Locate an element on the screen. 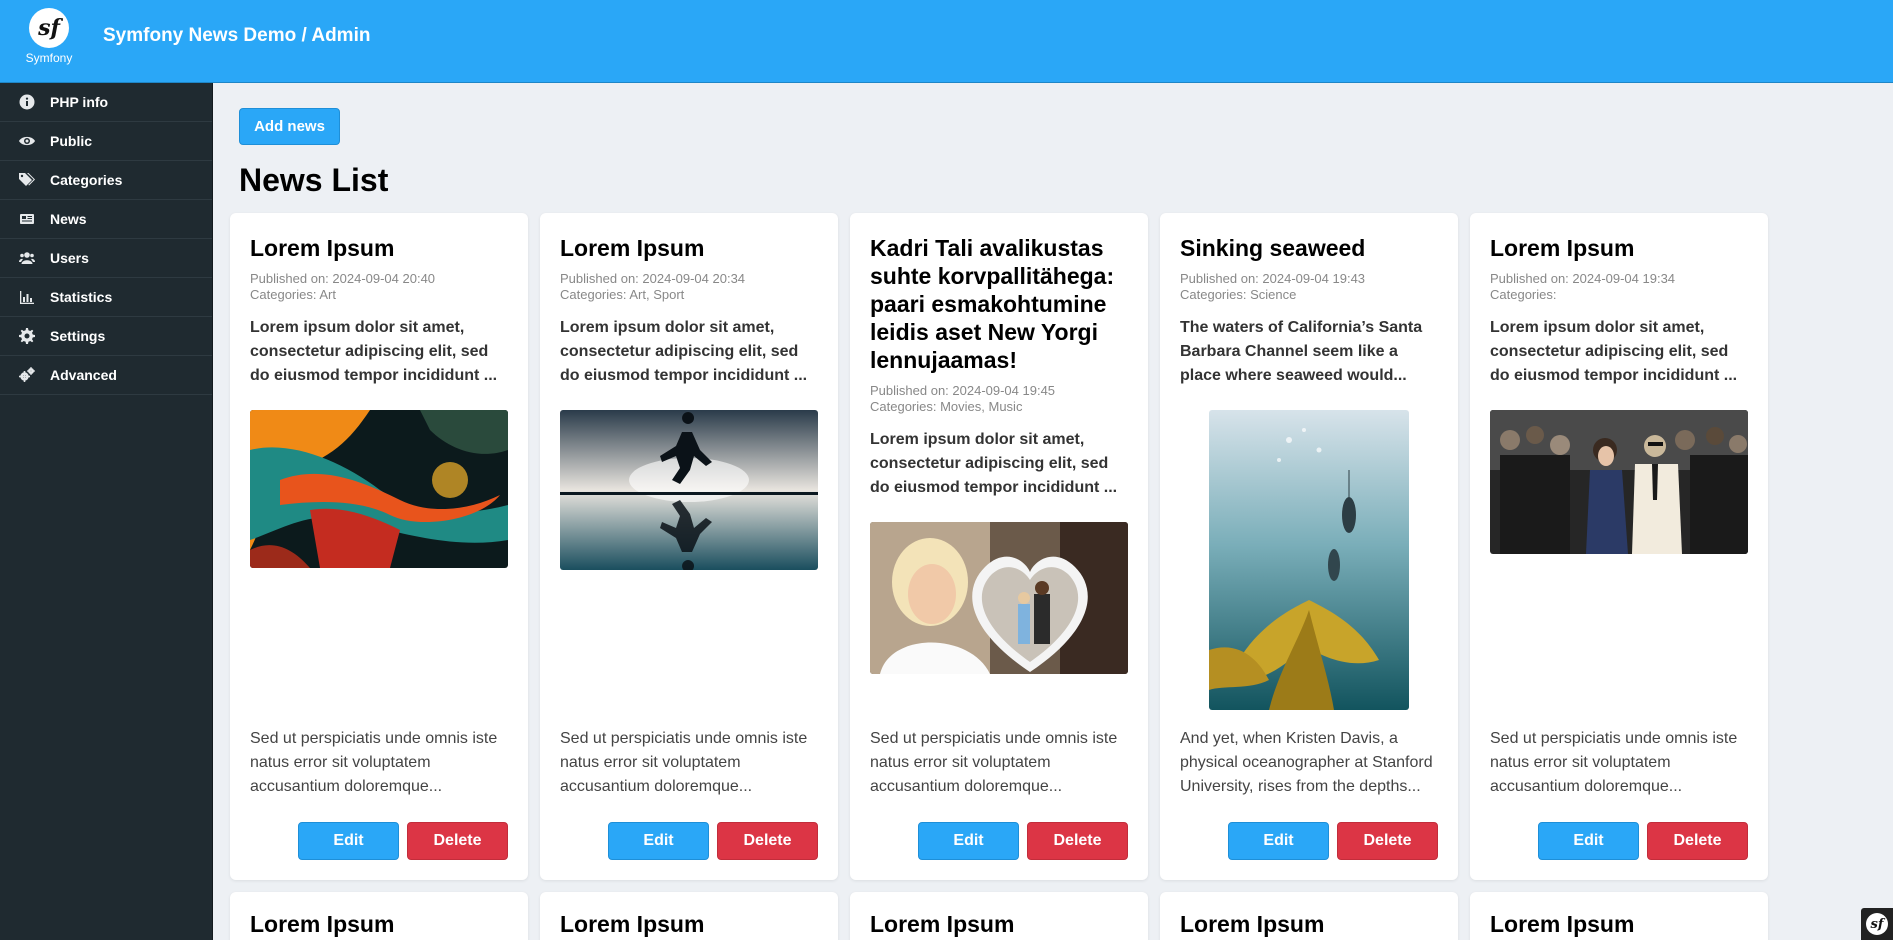 The image size is (1893, 940). sidebar-item-label: News is located at coordinates (68, 219).